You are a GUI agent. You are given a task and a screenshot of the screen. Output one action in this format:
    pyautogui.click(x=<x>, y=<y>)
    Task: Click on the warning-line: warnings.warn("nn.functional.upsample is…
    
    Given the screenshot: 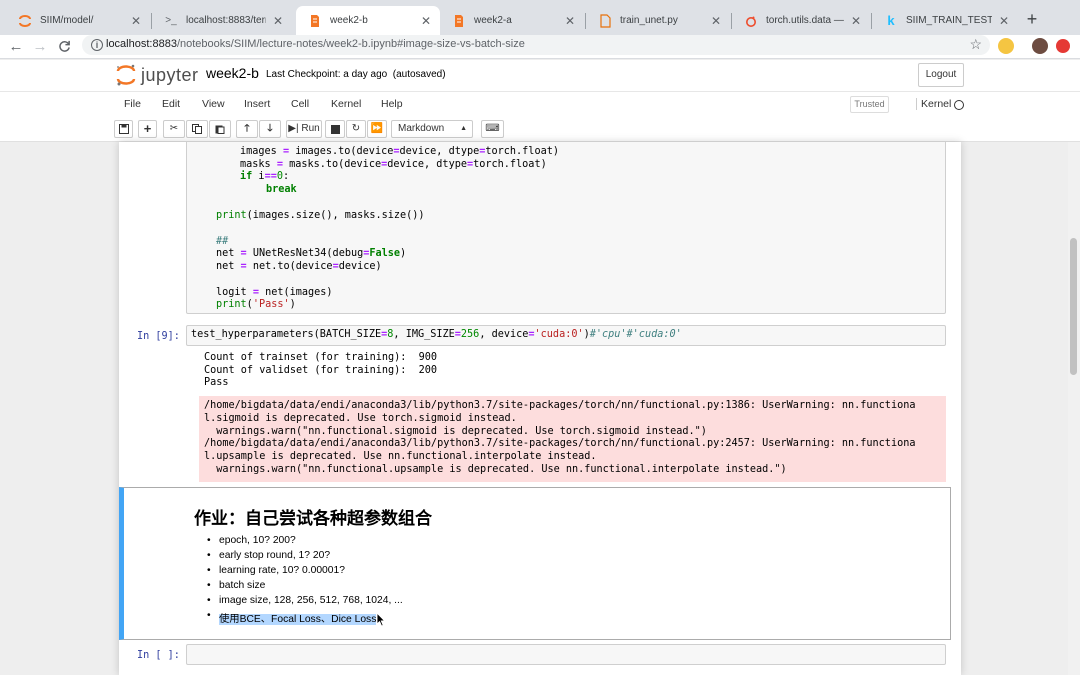 What is the action you would take?
    pyautogui.click(x=495, y=469)
    